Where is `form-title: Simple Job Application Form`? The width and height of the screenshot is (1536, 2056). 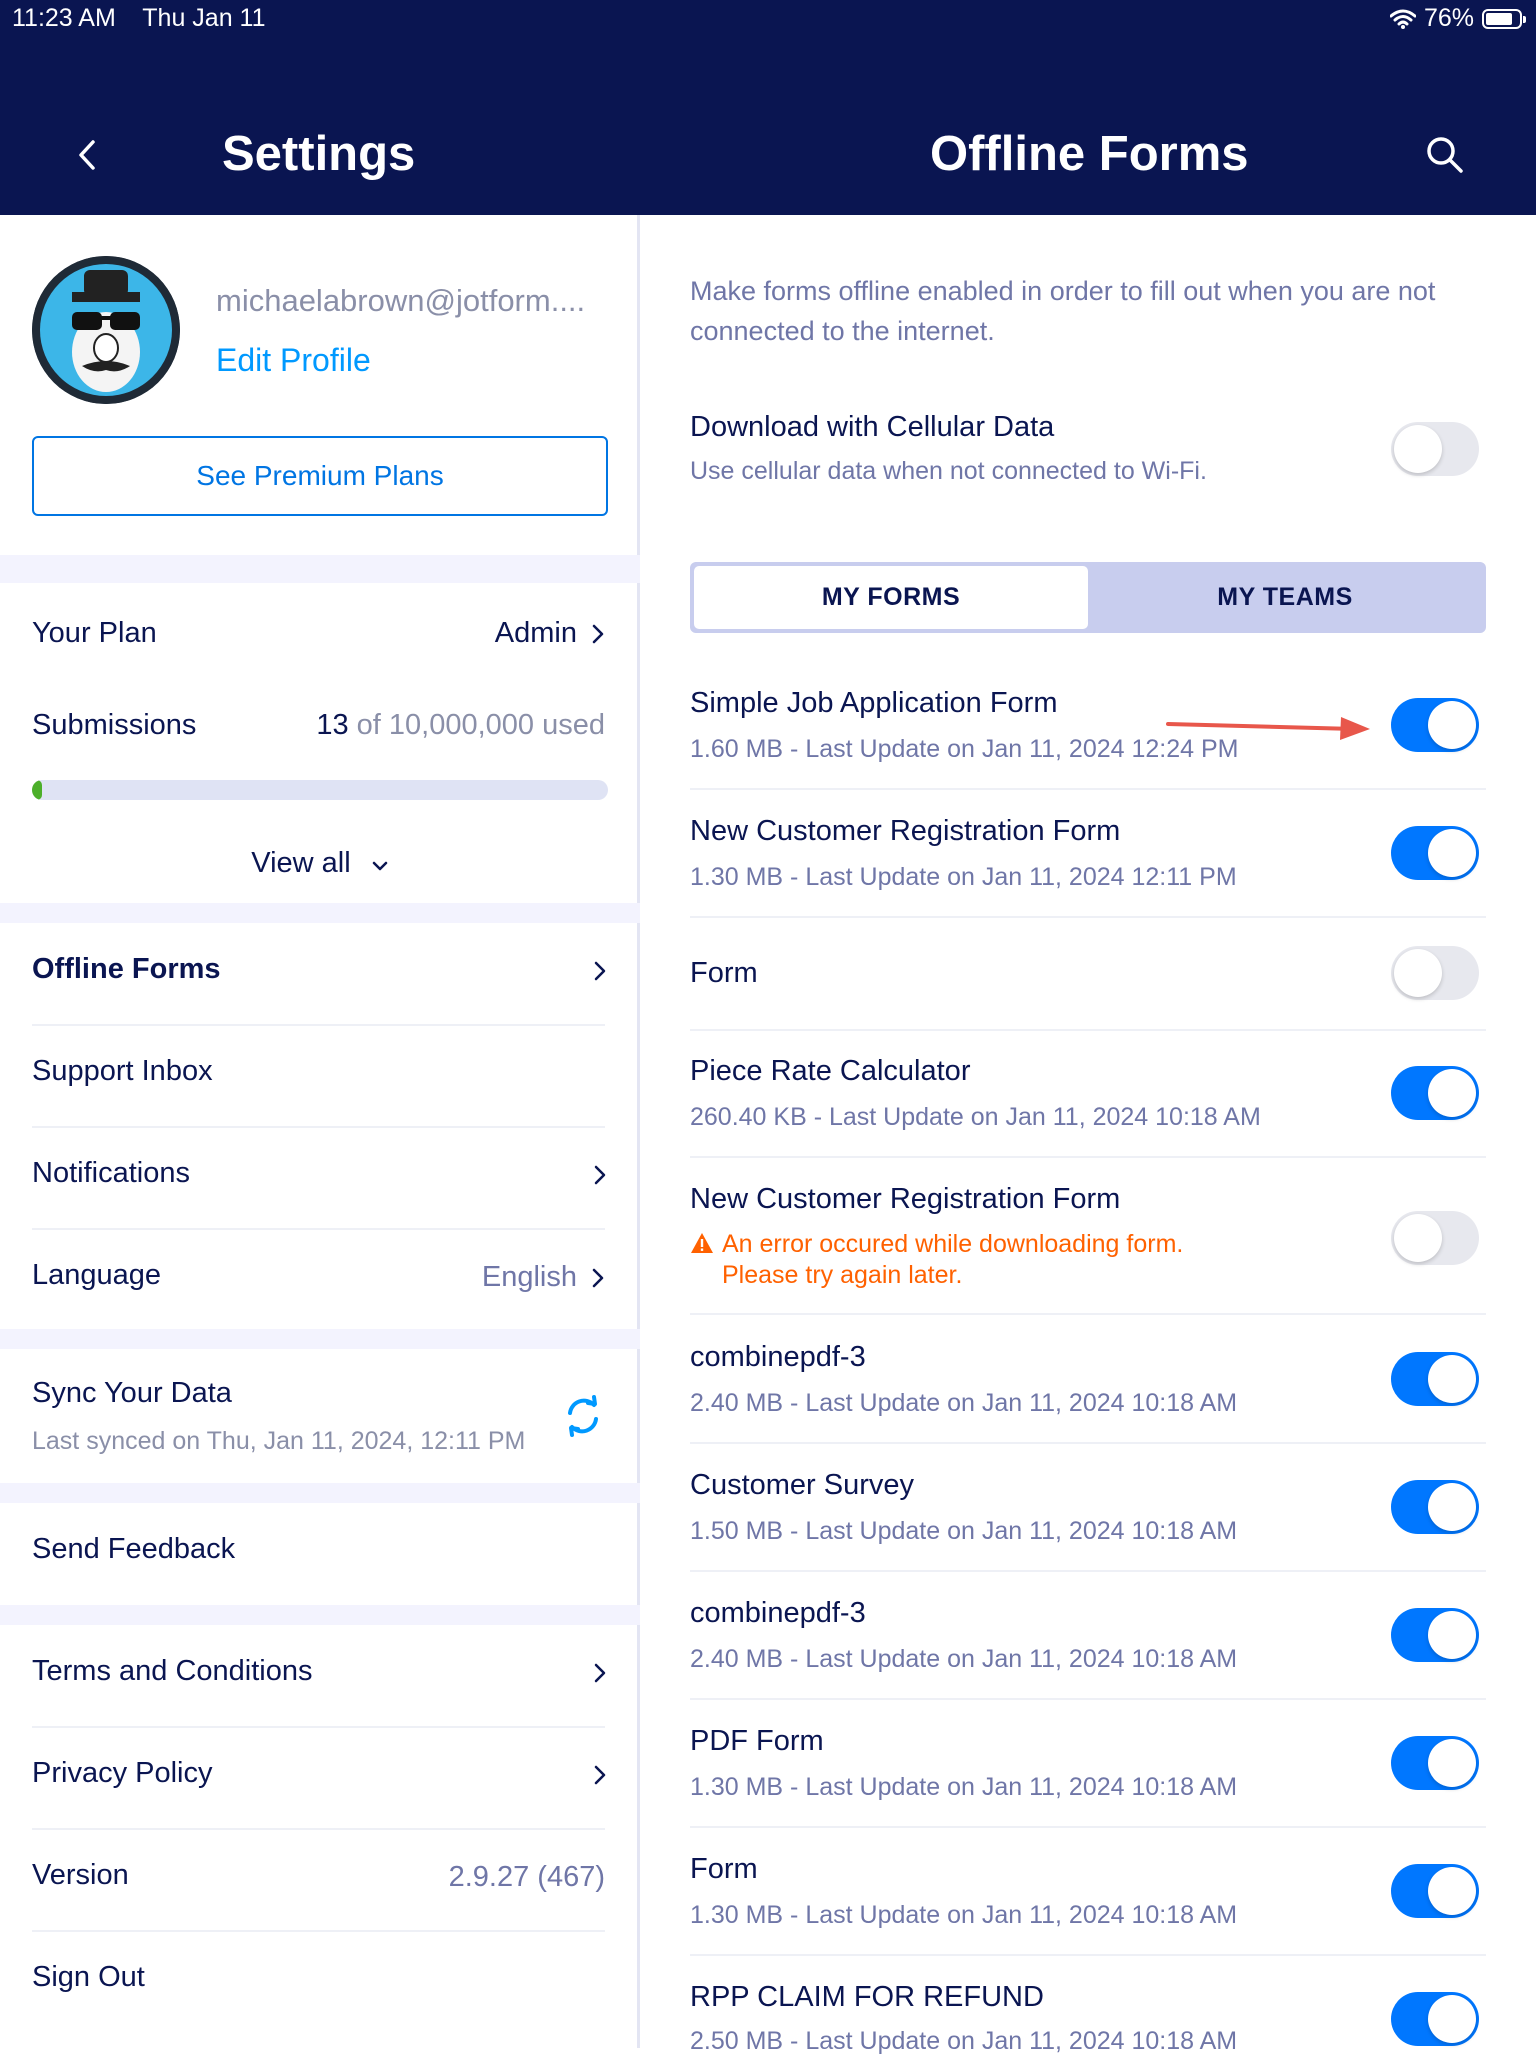 form-title: Simple Job Application Form is located at coordinates (874, 703).